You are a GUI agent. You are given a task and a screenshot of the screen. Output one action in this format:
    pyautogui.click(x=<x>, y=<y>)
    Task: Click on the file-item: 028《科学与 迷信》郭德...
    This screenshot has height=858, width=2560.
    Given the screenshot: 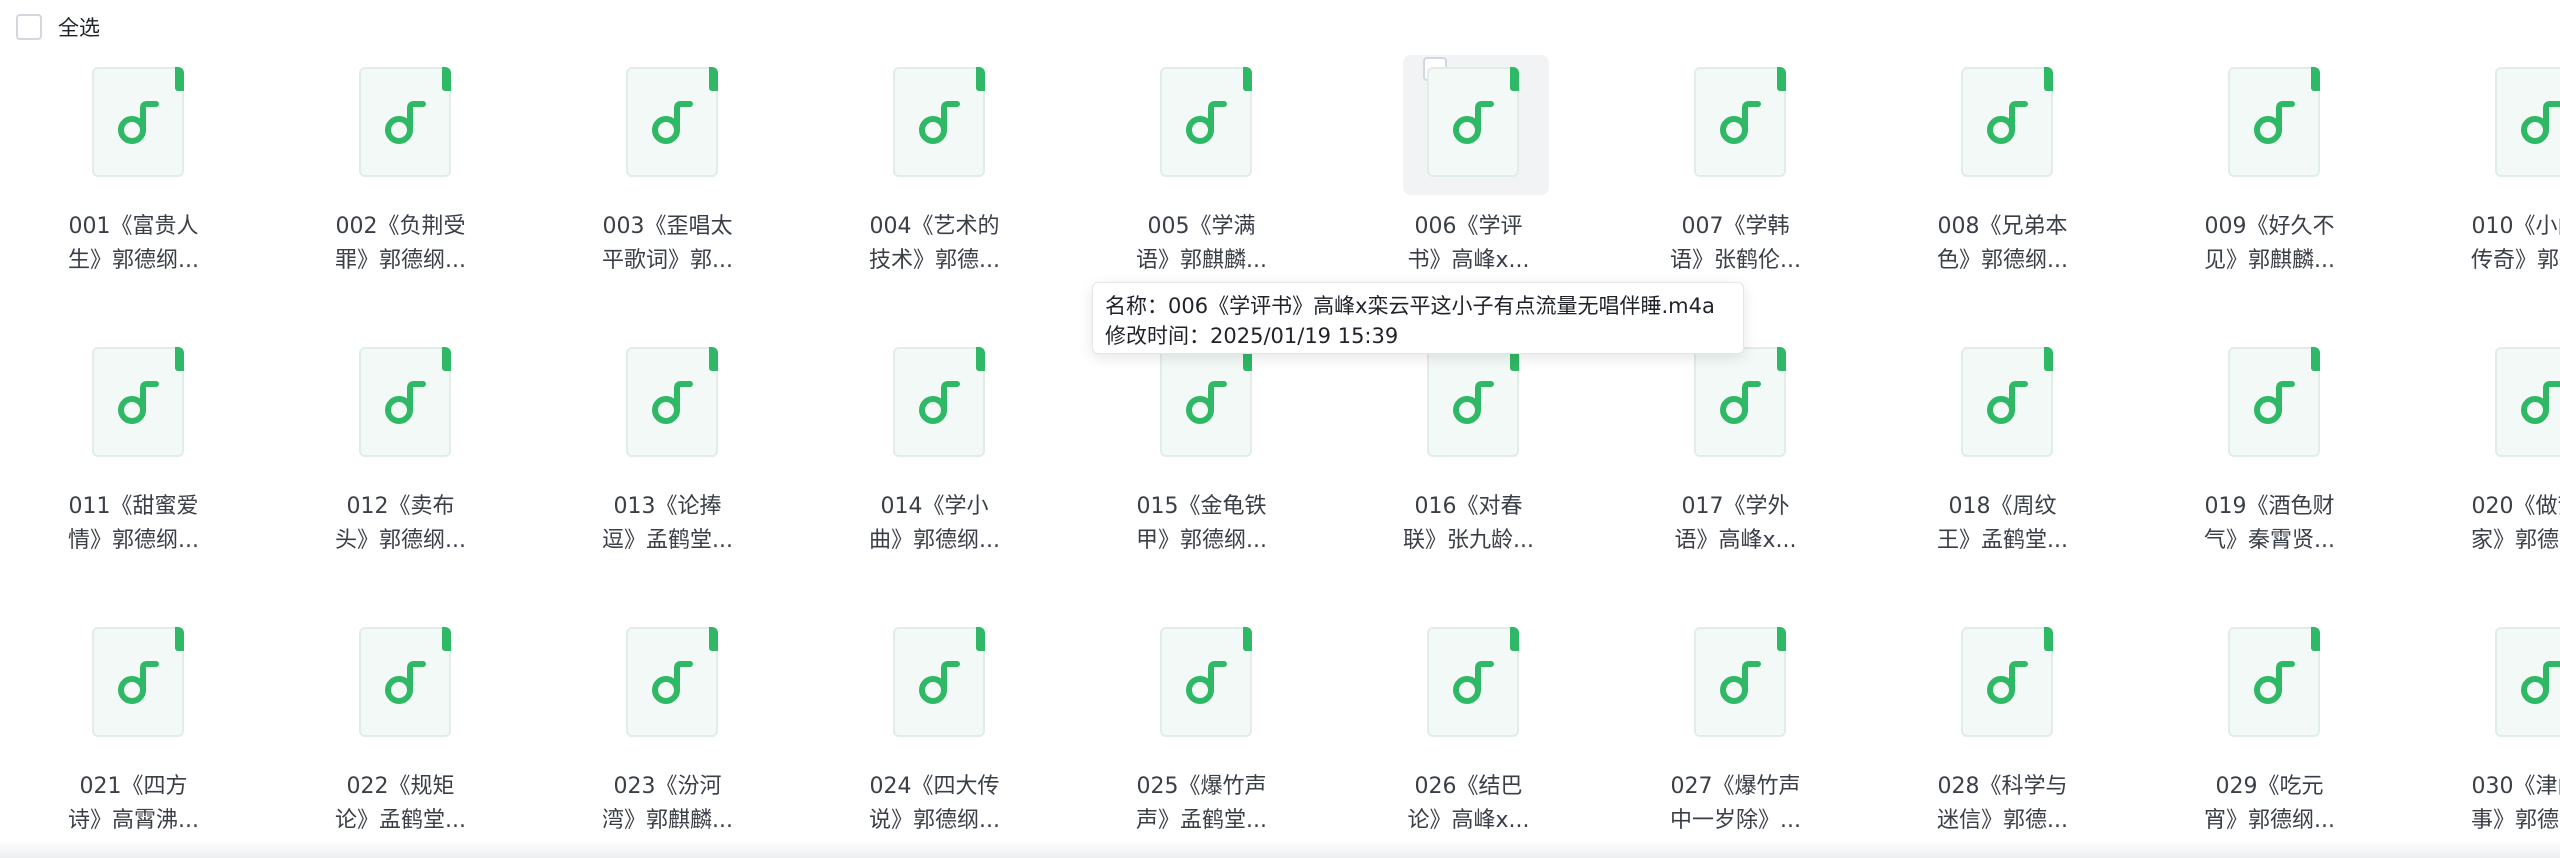 What is the action you would take?
    pyautogui.click(x=2002, y=736)
    